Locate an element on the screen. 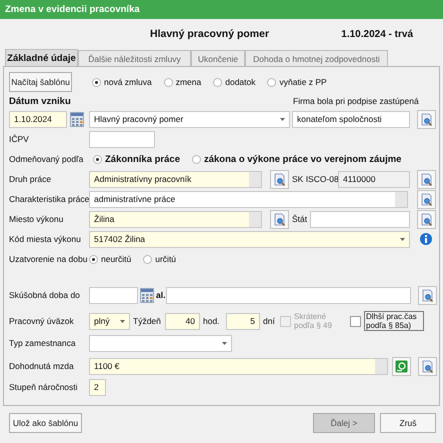  field-label: Charakteristika práce is located at coordinates (49, 199).